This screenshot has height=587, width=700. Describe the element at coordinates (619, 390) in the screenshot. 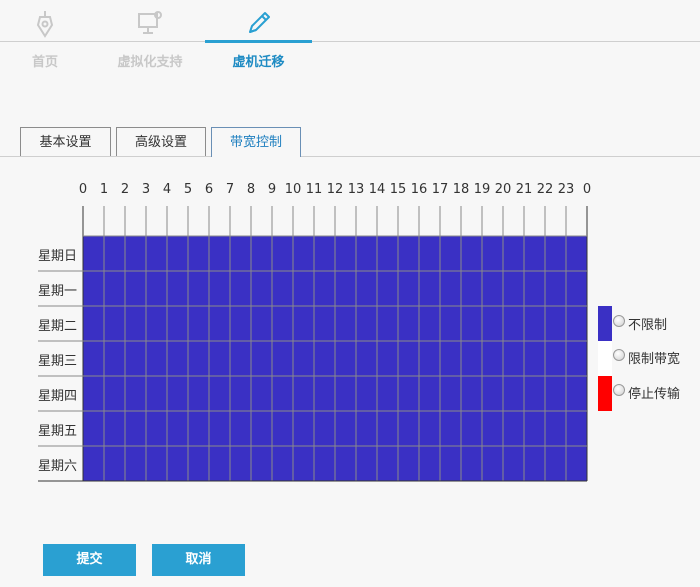

I see `radio-stop-transfer` at that location.